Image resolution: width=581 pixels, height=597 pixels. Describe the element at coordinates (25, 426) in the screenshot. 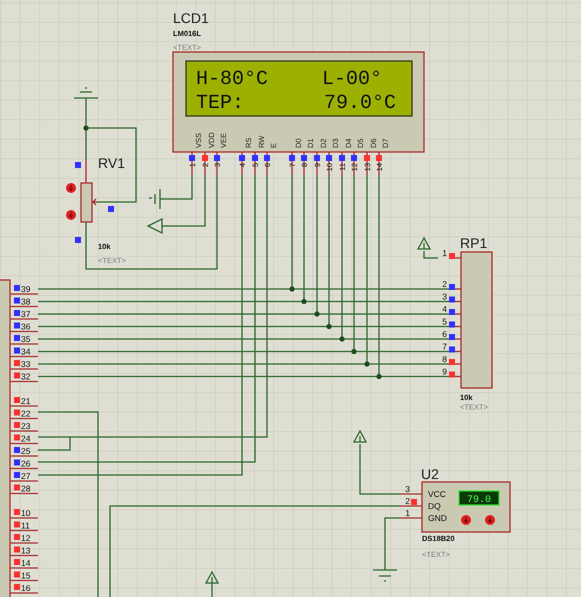

I see `pin-number: 23` at that location.